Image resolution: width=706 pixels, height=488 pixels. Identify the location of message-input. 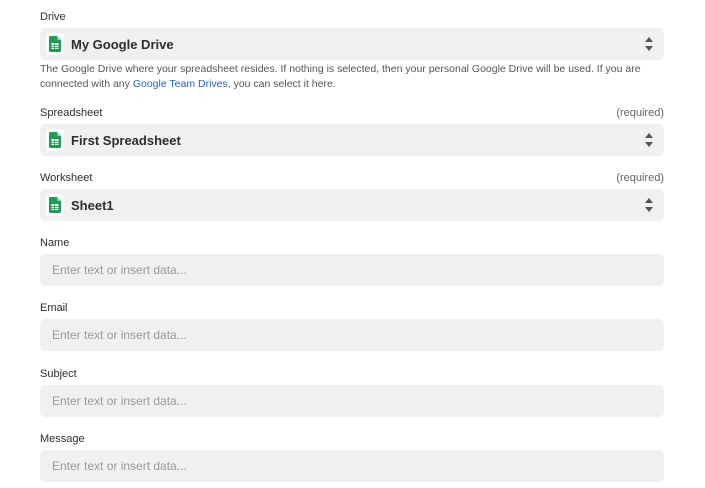
(352, 466).